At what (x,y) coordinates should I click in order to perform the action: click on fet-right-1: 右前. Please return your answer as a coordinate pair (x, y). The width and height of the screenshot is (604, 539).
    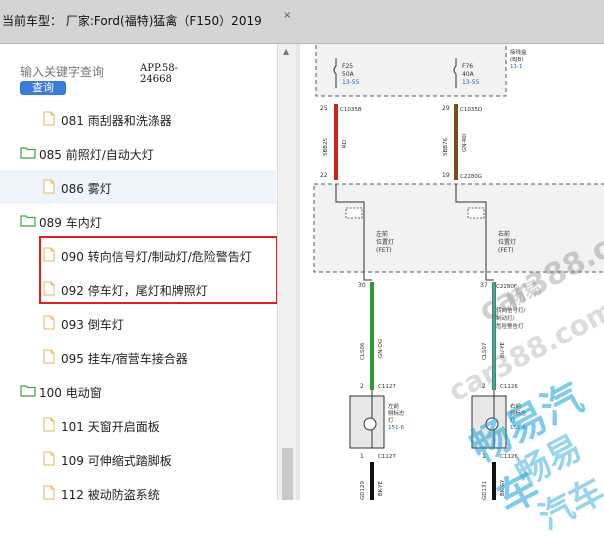
    Looking at the image, I should click on (504, 234).